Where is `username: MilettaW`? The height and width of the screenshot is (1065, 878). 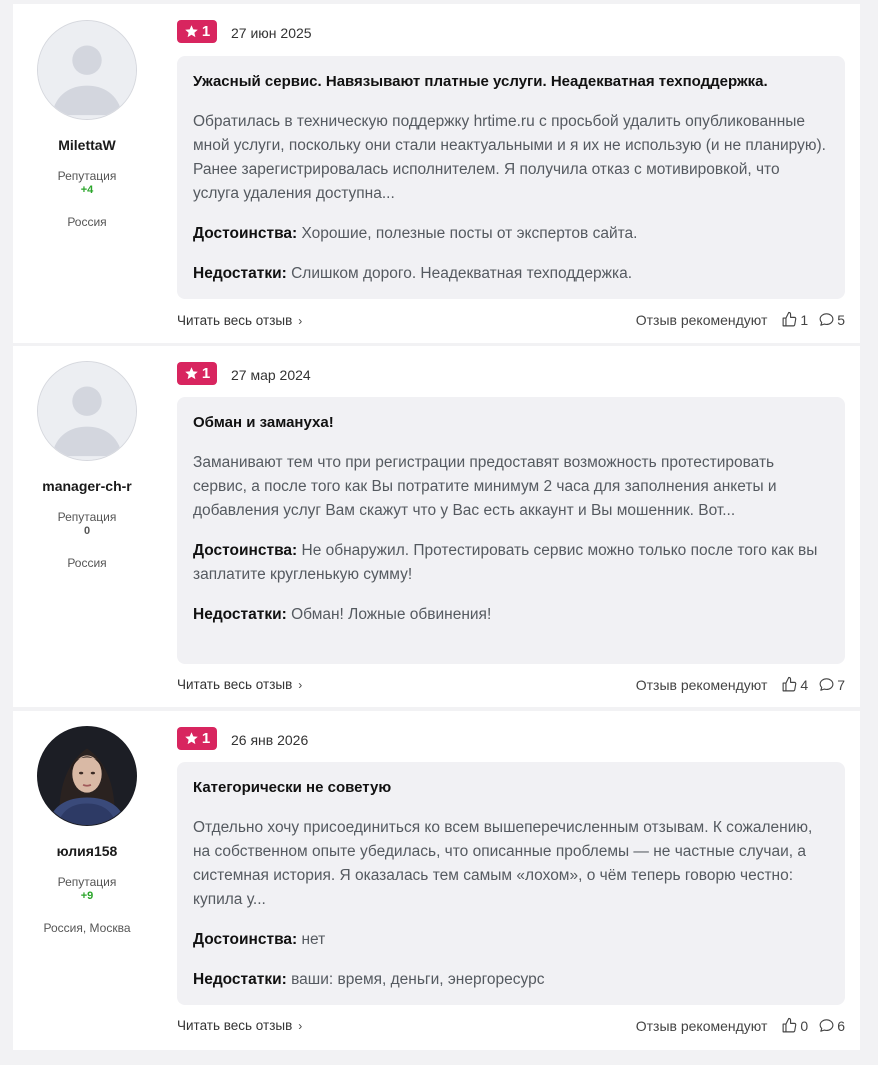 username: MilettaW is located at coordinates (87, 145).